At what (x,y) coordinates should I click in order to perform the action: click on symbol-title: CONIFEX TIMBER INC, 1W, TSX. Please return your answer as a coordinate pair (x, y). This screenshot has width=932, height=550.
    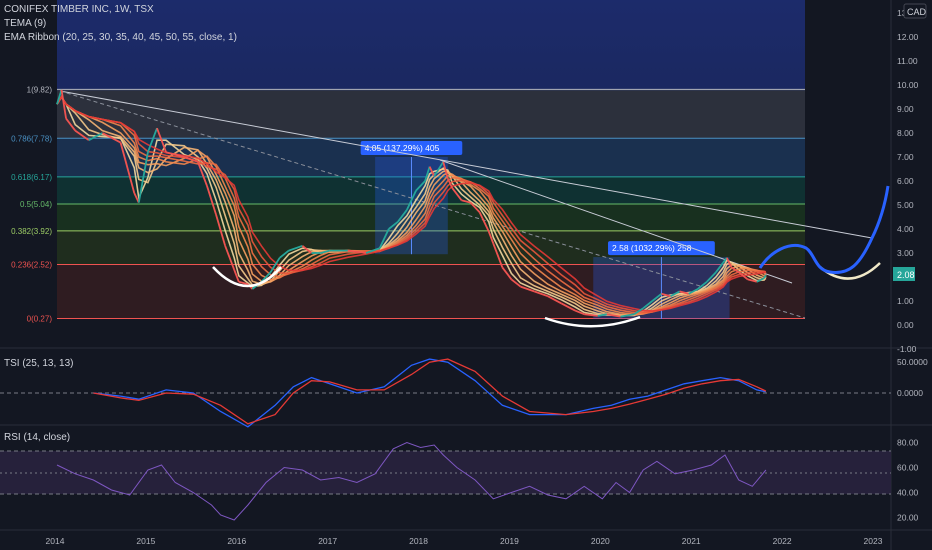
    Looking at the image, I should click on (79, 9).